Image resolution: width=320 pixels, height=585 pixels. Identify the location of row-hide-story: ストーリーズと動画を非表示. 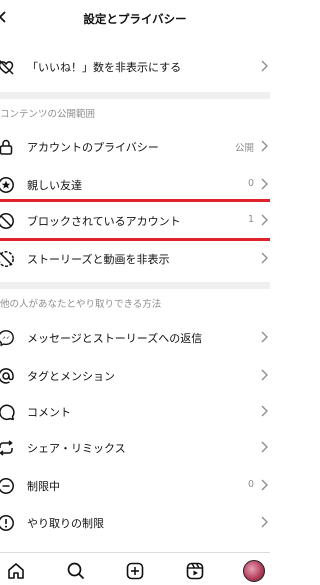
(135, 259).